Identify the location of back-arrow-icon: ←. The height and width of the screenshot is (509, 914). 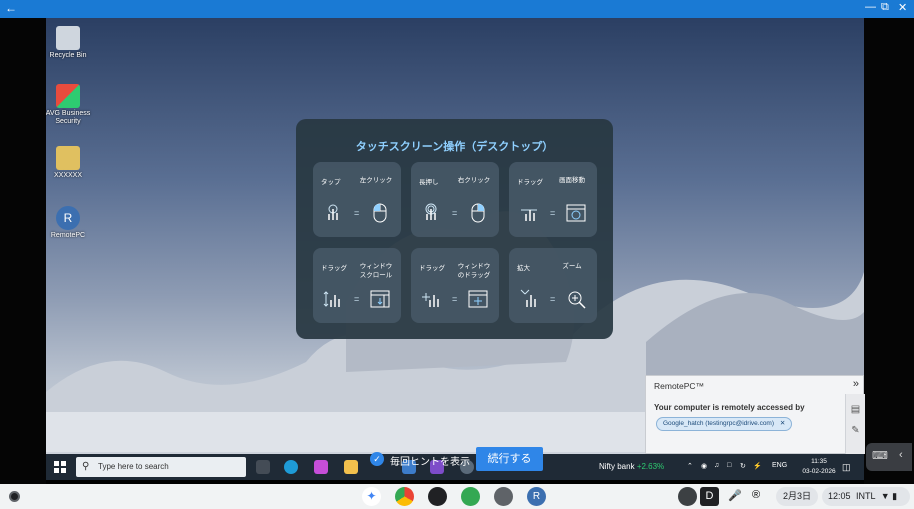
(11, 8).